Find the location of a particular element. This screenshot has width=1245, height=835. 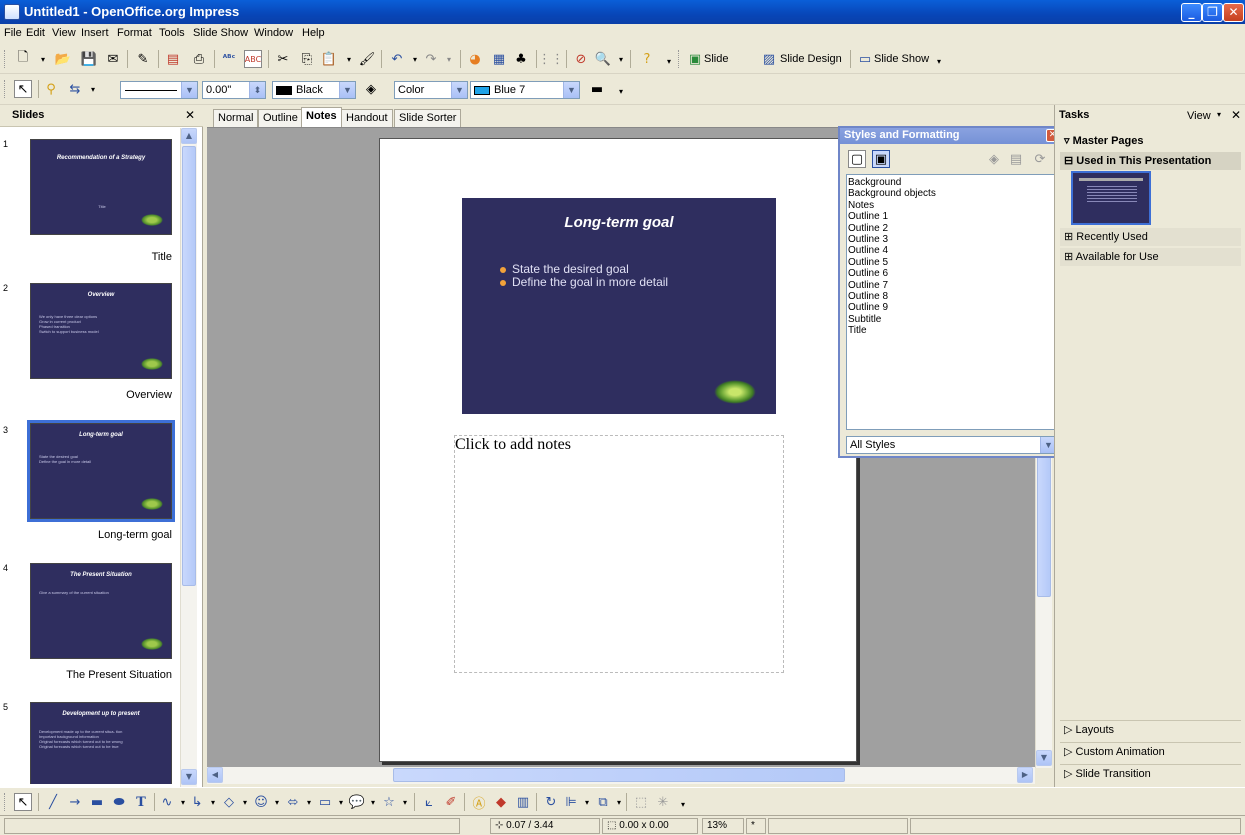

style-item: Outline 6 is located at coordinates (951, 273).